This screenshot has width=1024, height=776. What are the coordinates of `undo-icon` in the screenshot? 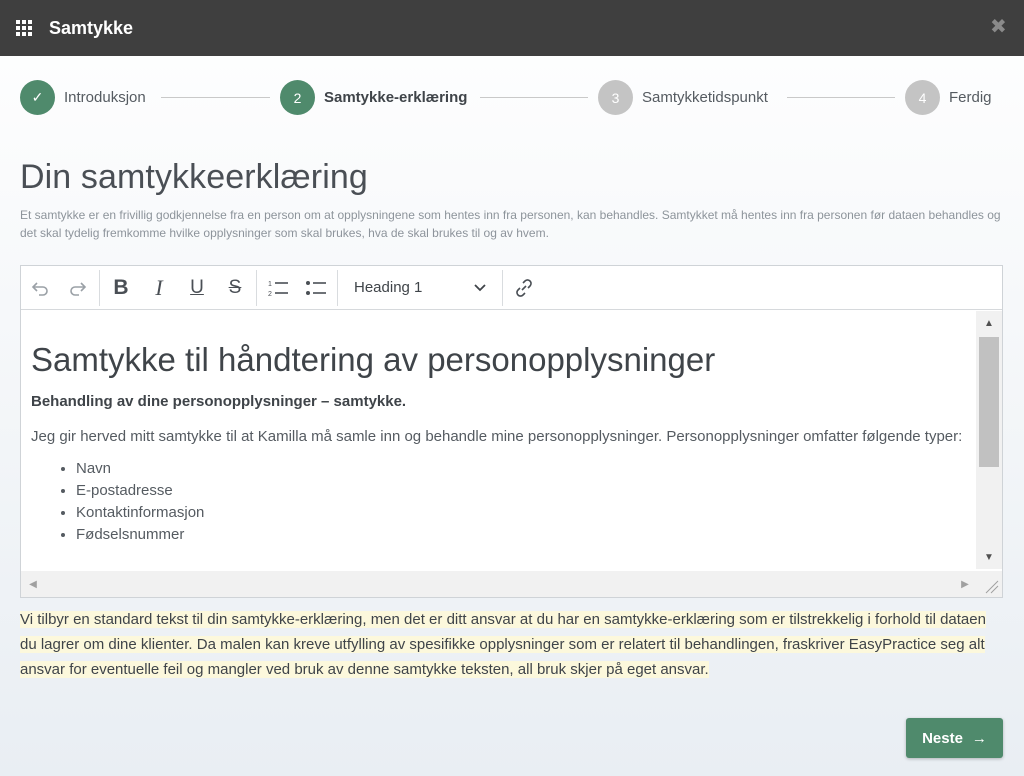 It's located at (39, 288).